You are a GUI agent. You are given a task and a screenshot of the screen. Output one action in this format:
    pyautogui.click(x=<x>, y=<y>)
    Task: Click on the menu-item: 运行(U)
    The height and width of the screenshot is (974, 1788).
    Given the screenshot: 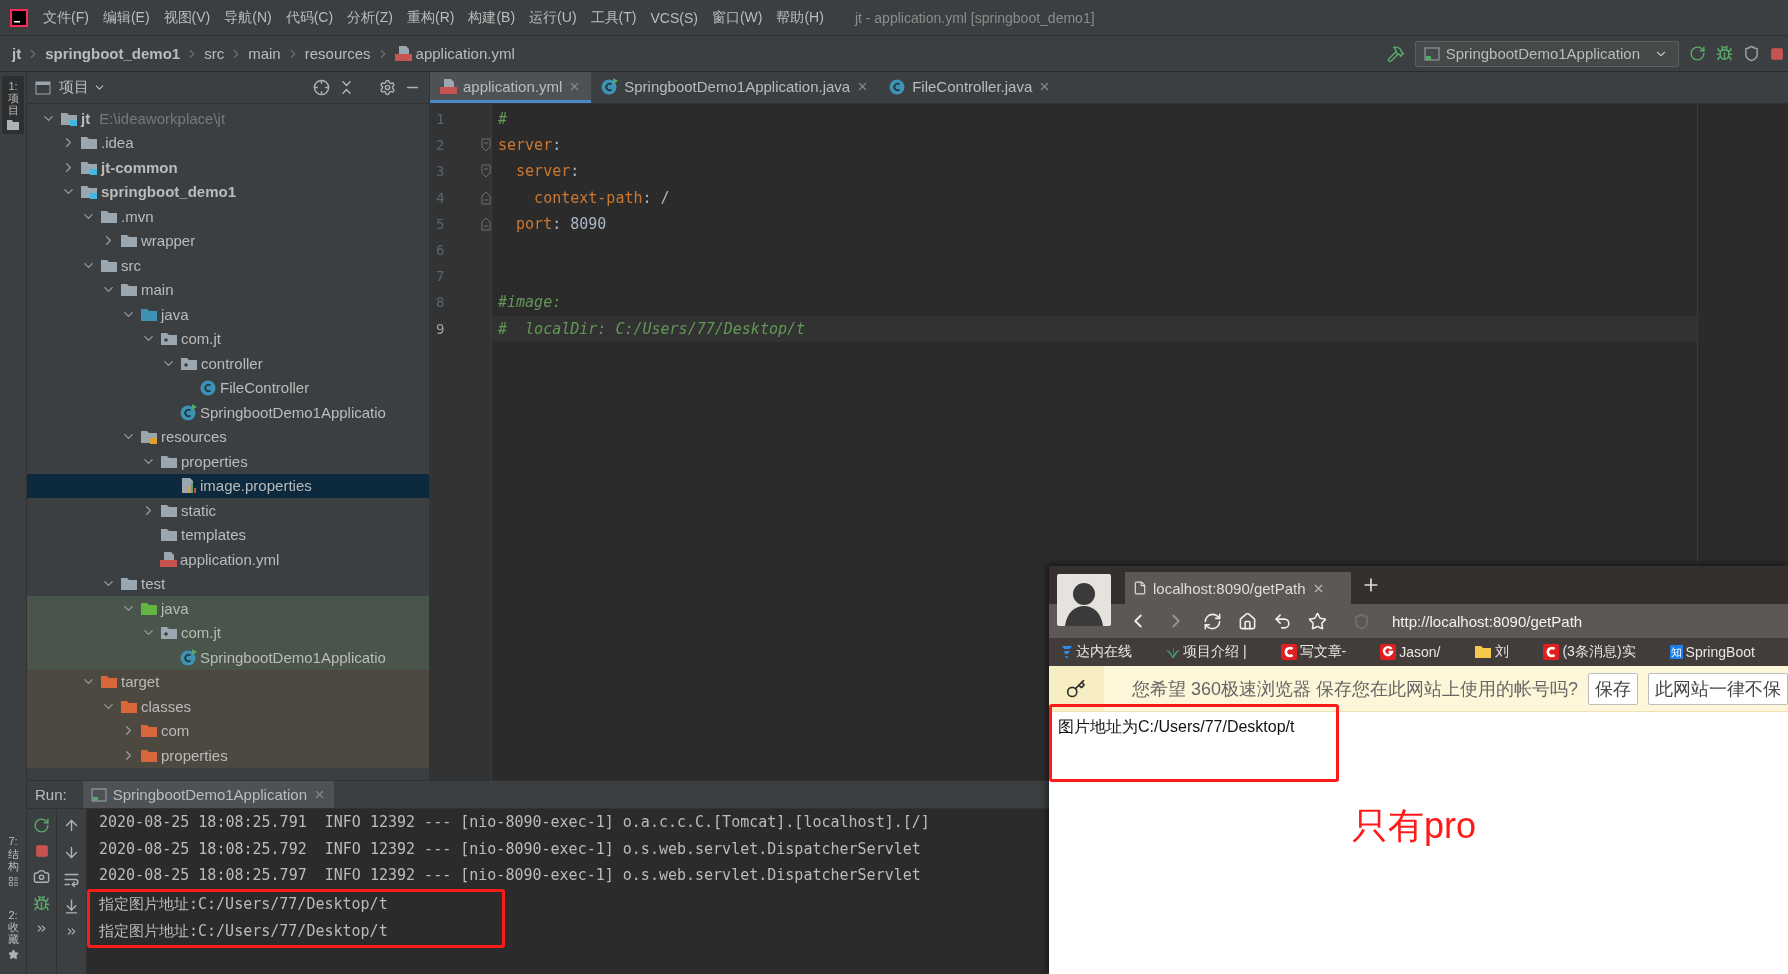 What is the action you would take?
    pyautogui.click(x=553, y=17)
    